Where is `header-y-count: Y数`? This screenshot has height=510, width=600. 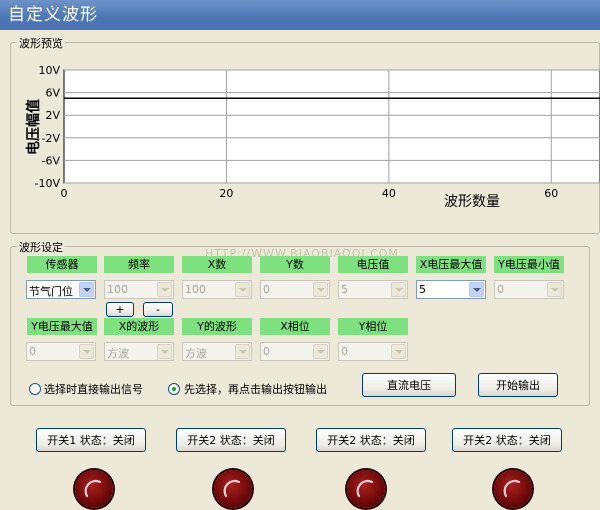
header-y-count: Y数 is located at coordinates (295, 264).